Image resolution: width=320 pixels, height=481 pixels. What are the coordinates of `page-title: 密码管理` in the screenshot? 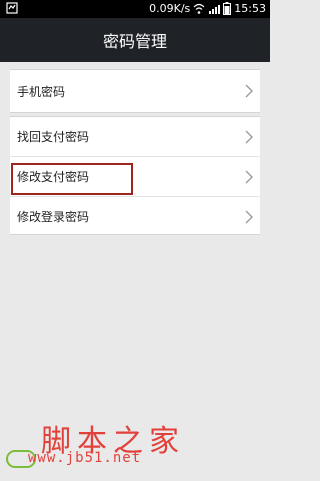 It's located at (134, 41).